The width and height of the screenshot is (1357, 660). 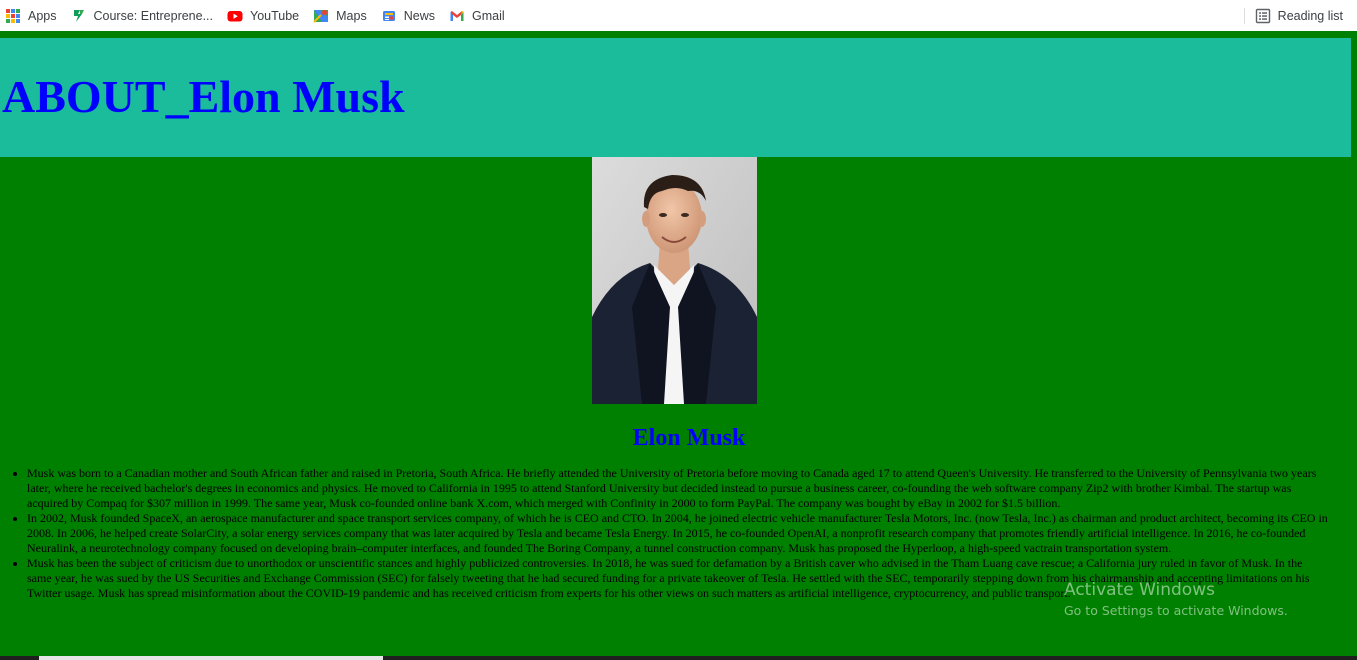 What do you see at coordinates (235, 16) in the screenshot?
I see `youtube-icon` at bounding box center [235, 16].